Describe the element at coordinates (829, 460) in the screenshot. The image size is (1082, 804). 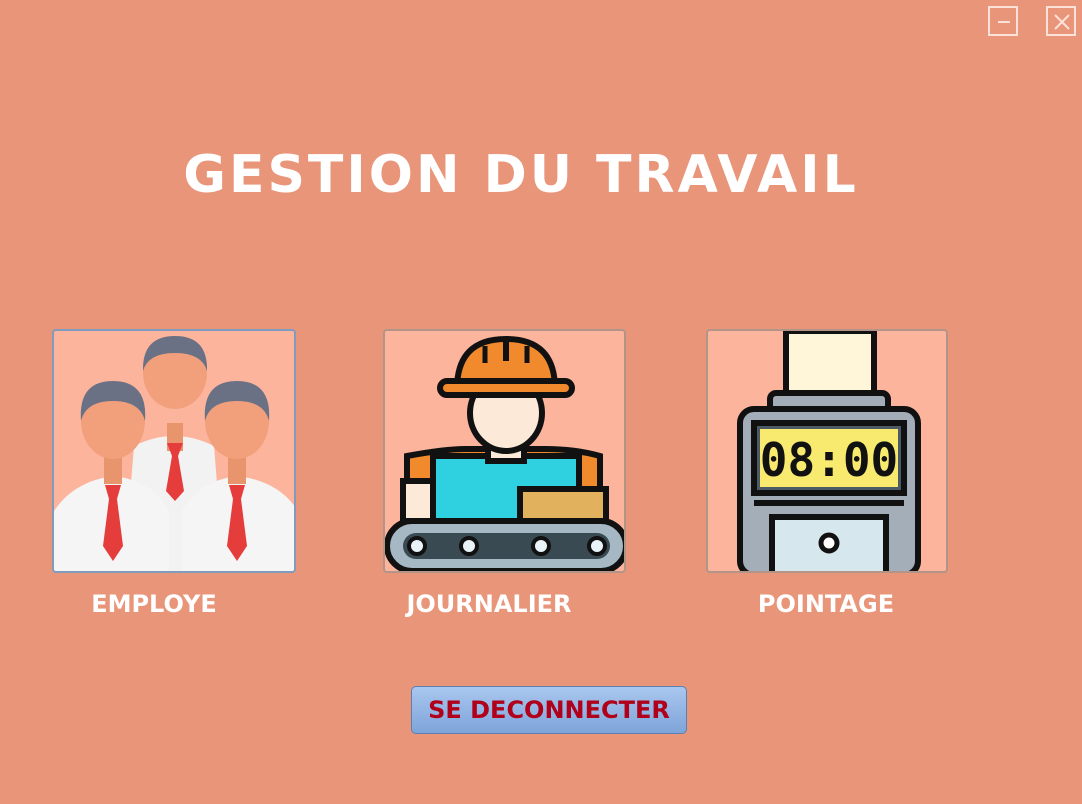
I see `clock-display: 08:00` at that location.